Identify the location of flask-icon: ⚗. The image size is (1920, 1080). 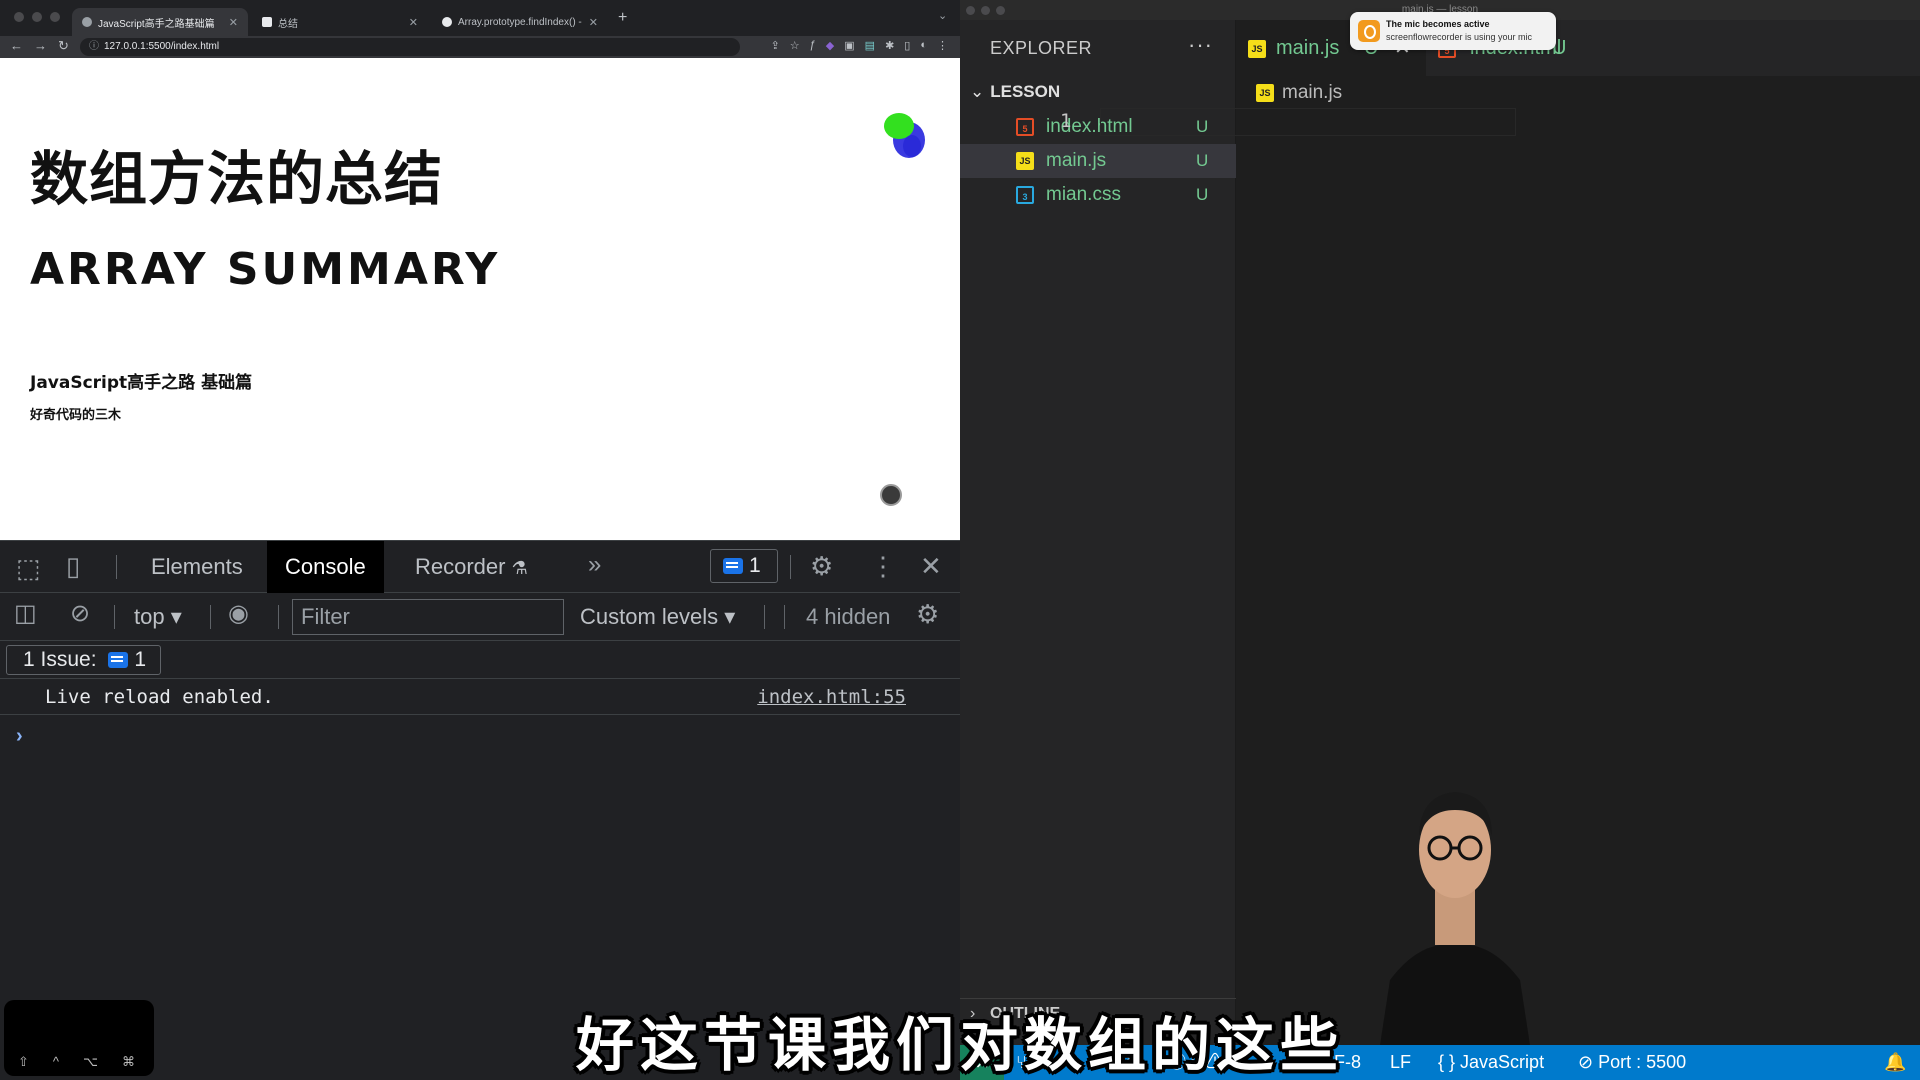
(519, 568).